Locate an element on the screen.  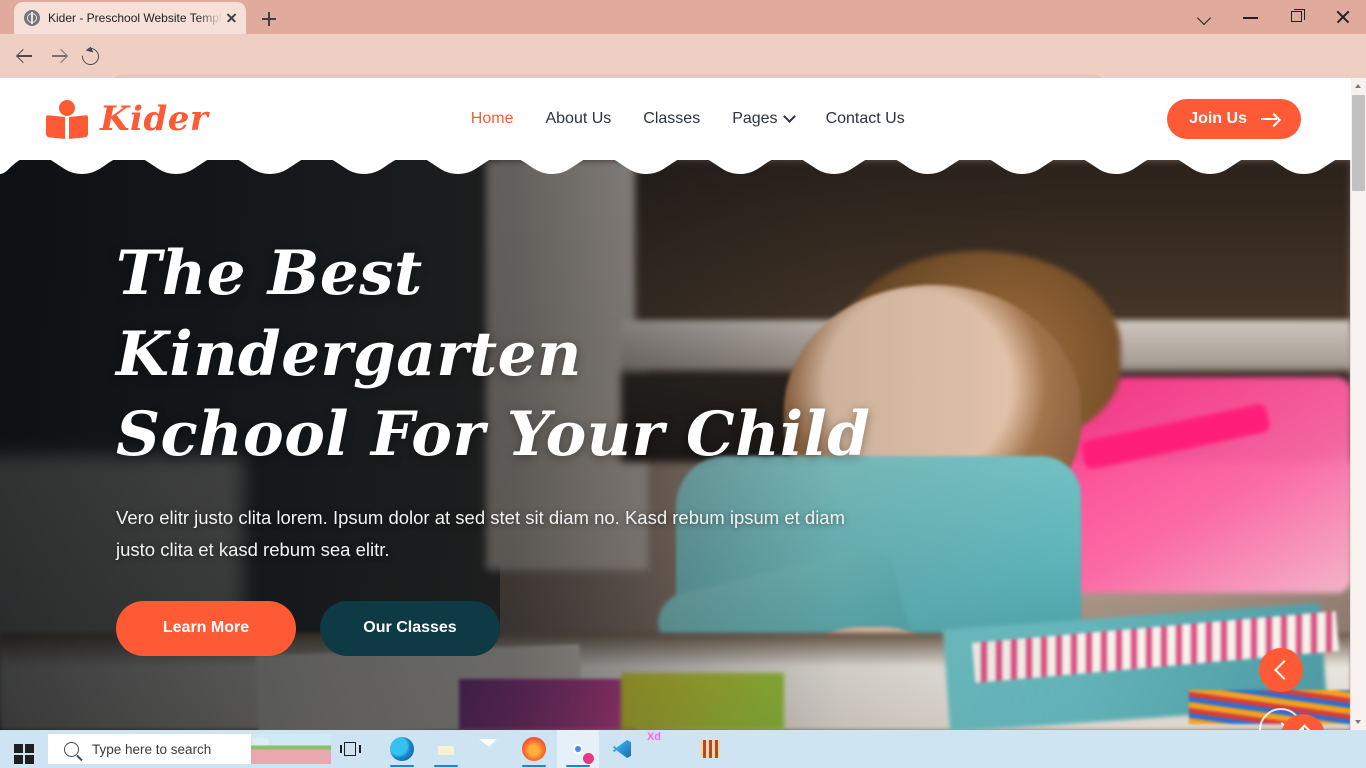
browser-tab: Kider - Preschool Website Template is located at coordinates (130, 18).